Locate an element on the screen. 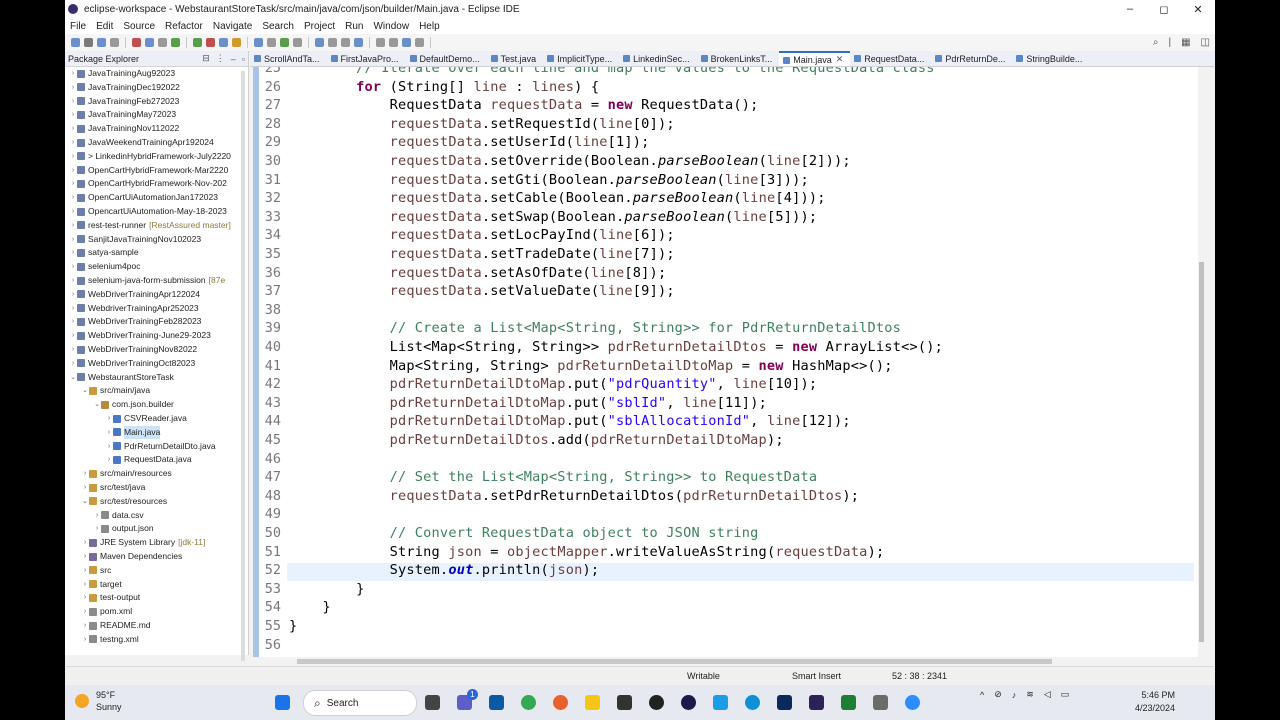 The image size is (1280, 720). tree-item: › CSVReader.java is located at coordinates (126, 418).